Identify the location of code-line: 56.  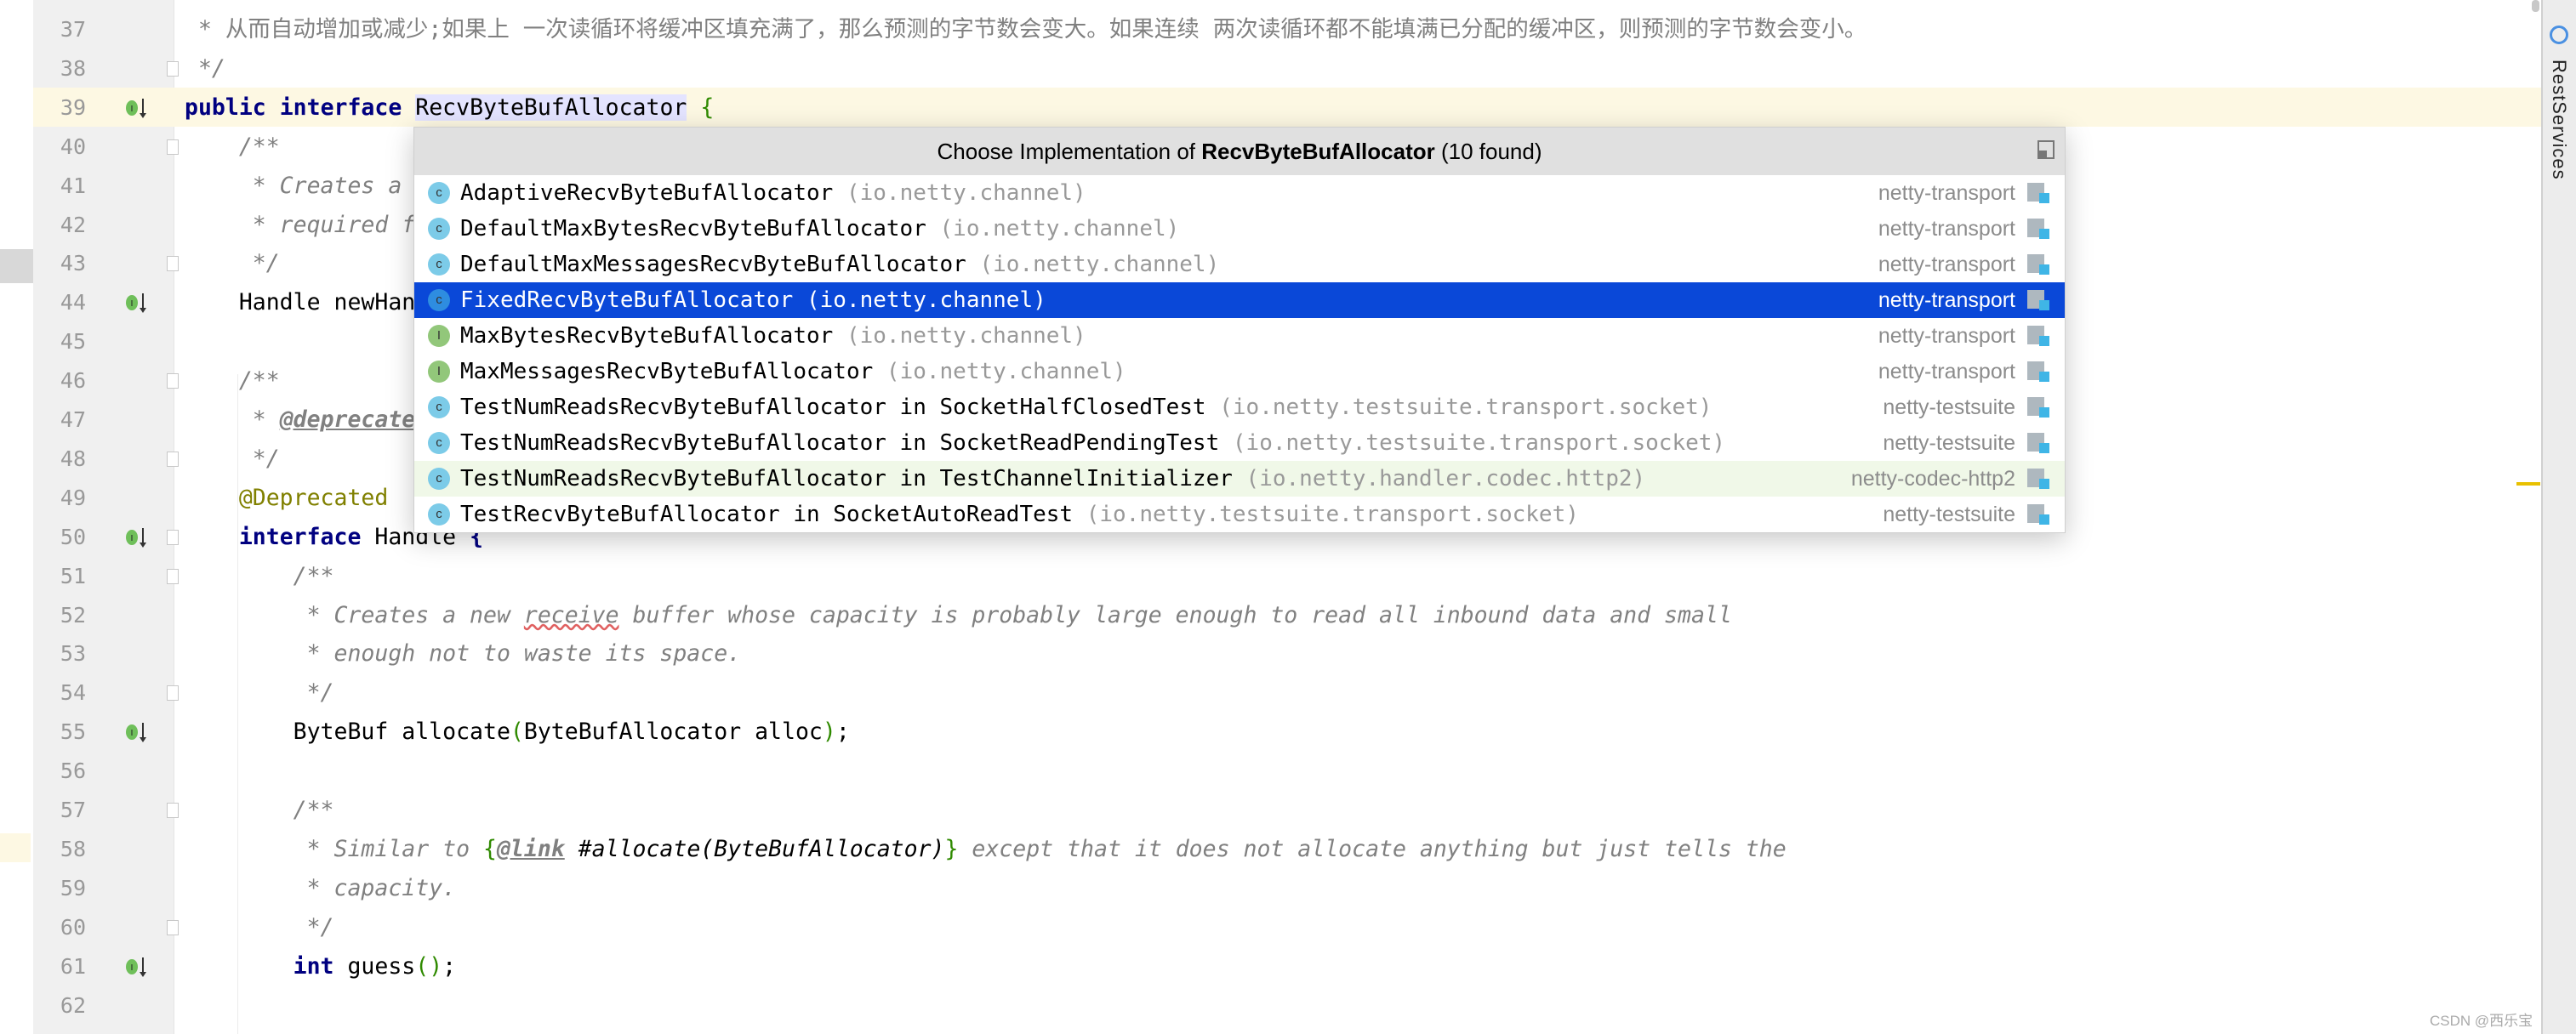
(1270, 771).